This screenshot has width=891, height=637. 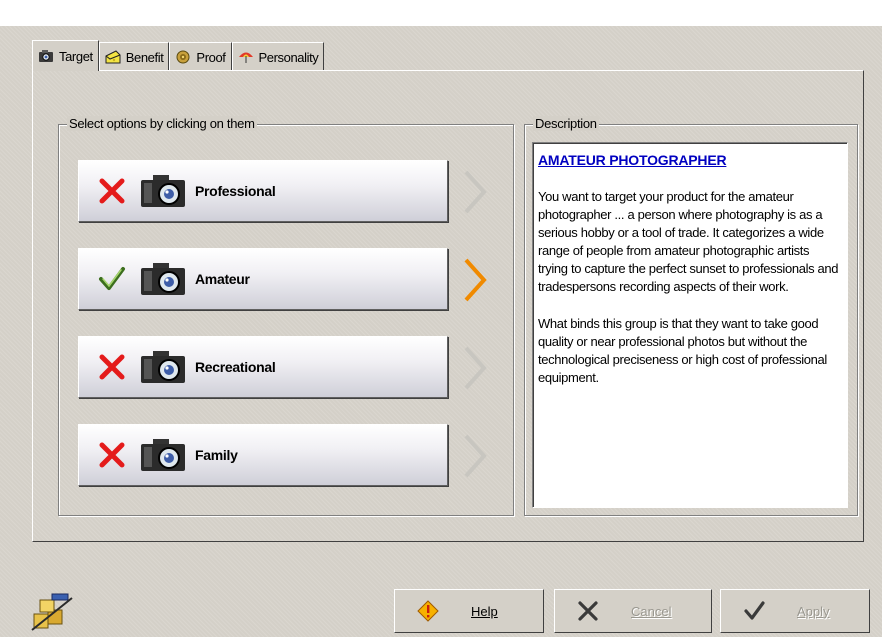 What do you see at coordinates (235, 191) in the screenshot?
I see `option-label: Professional` at bounding box center [235, 191].